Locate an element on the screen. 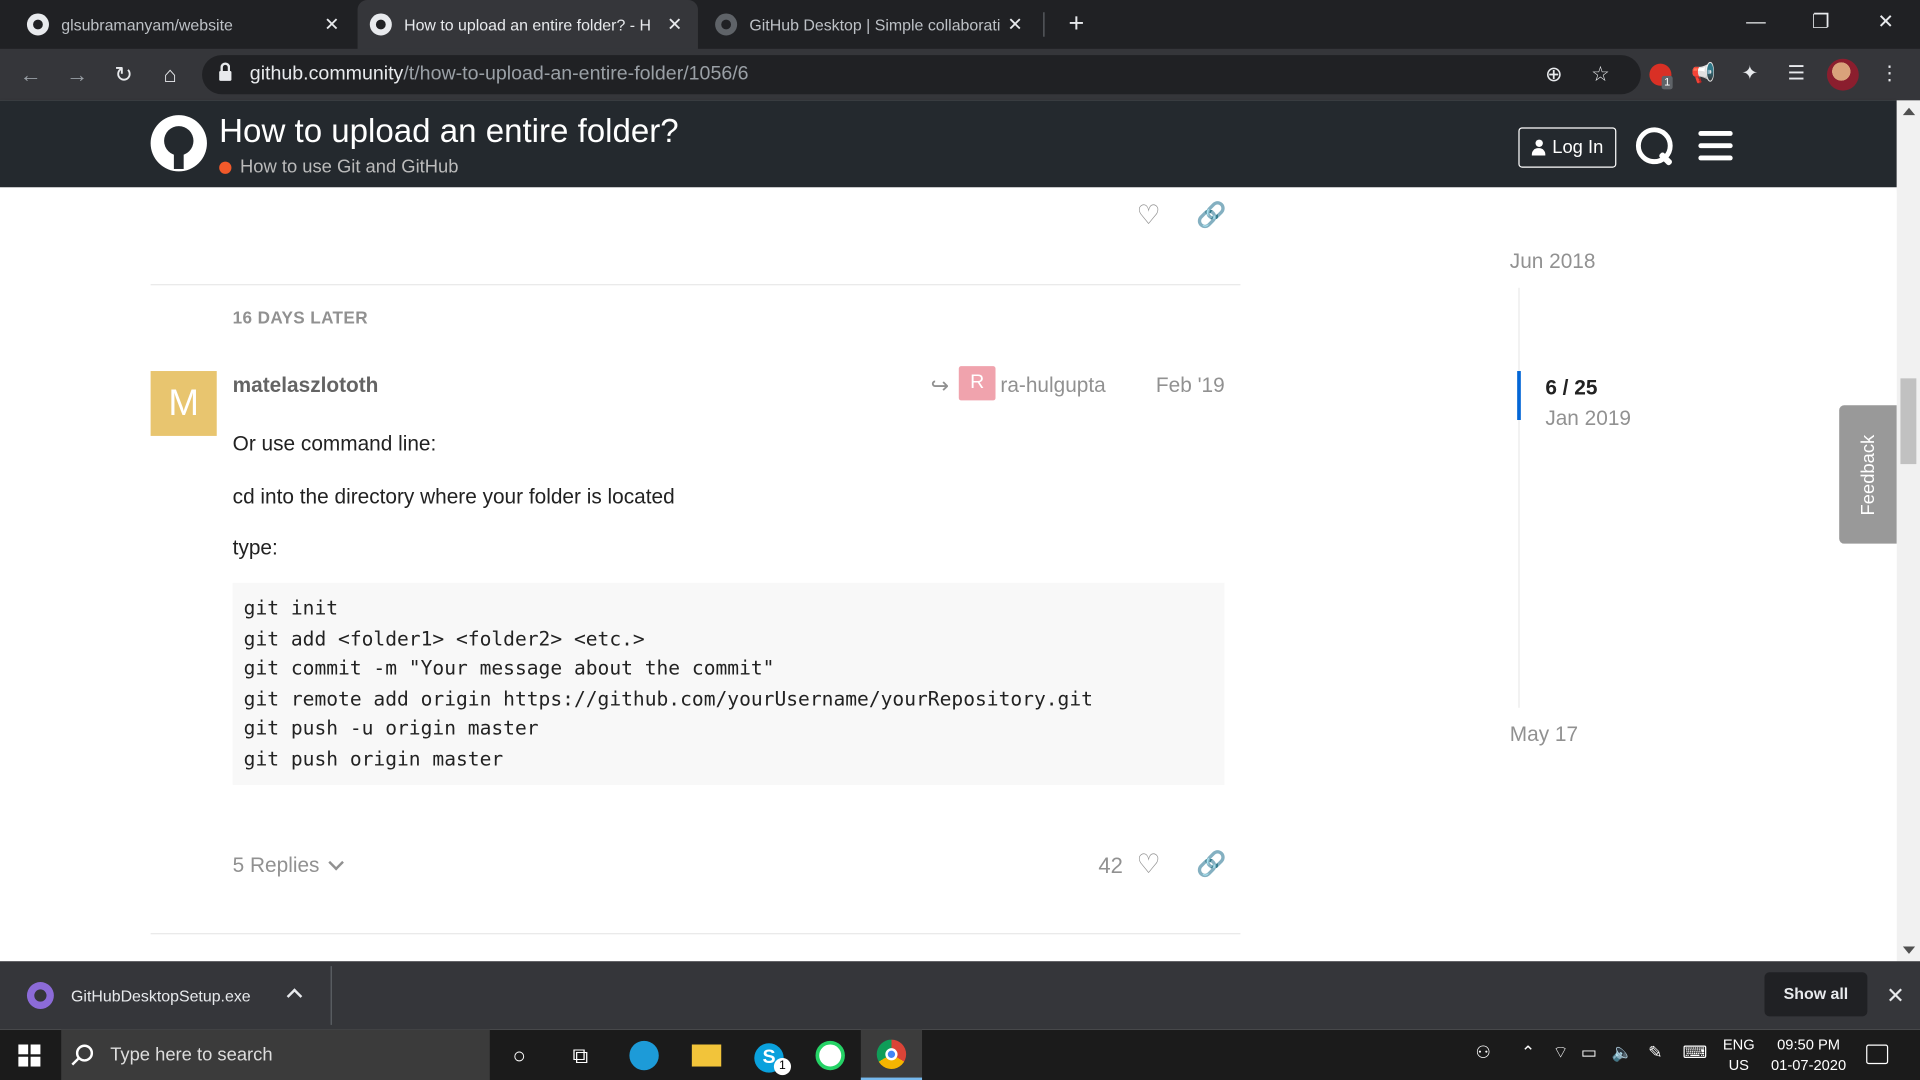 This screenshot has width=1920, height=1080. language-code: ENG is located at coordinates (1738, 1044).